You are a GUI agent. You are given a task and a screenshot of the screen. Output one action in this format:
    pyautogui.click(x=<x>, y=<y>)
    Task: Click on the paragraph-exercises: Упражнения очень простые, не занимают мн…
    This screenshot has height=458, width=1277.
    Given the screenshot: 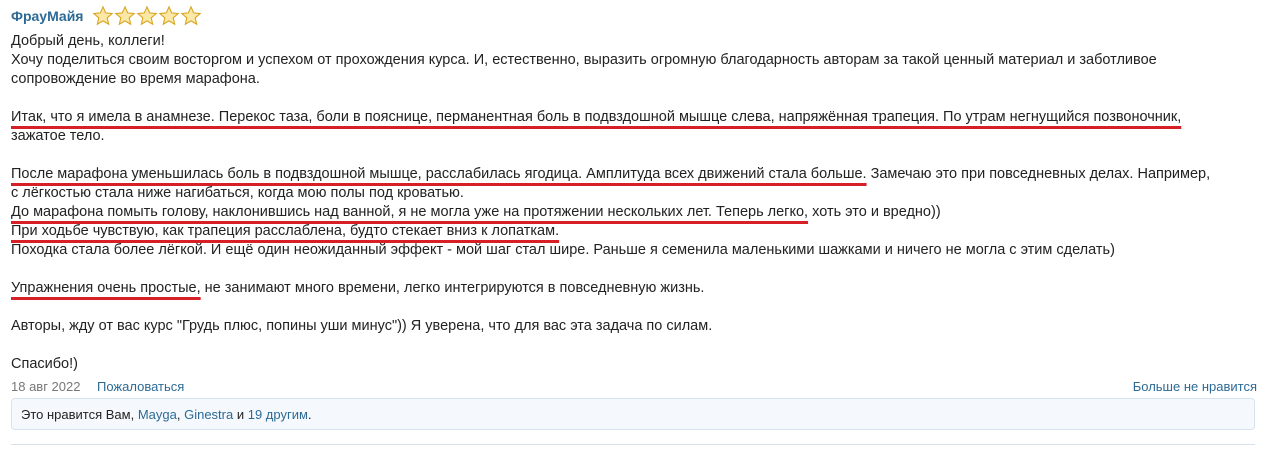 What is the action you would take?
    pyautogui.click(x=636, y=288)
    